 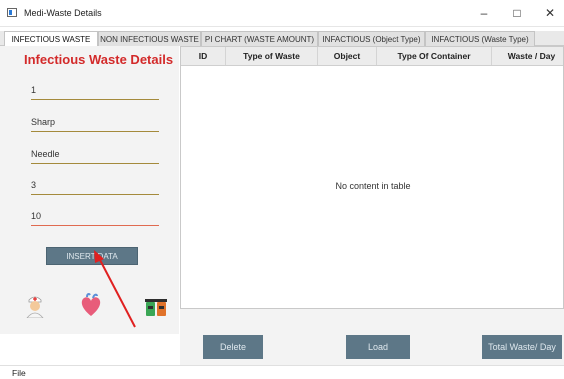 I want to click on title-bar: Medi-Waste Details – □ ✕, so click(x=282, y=13).